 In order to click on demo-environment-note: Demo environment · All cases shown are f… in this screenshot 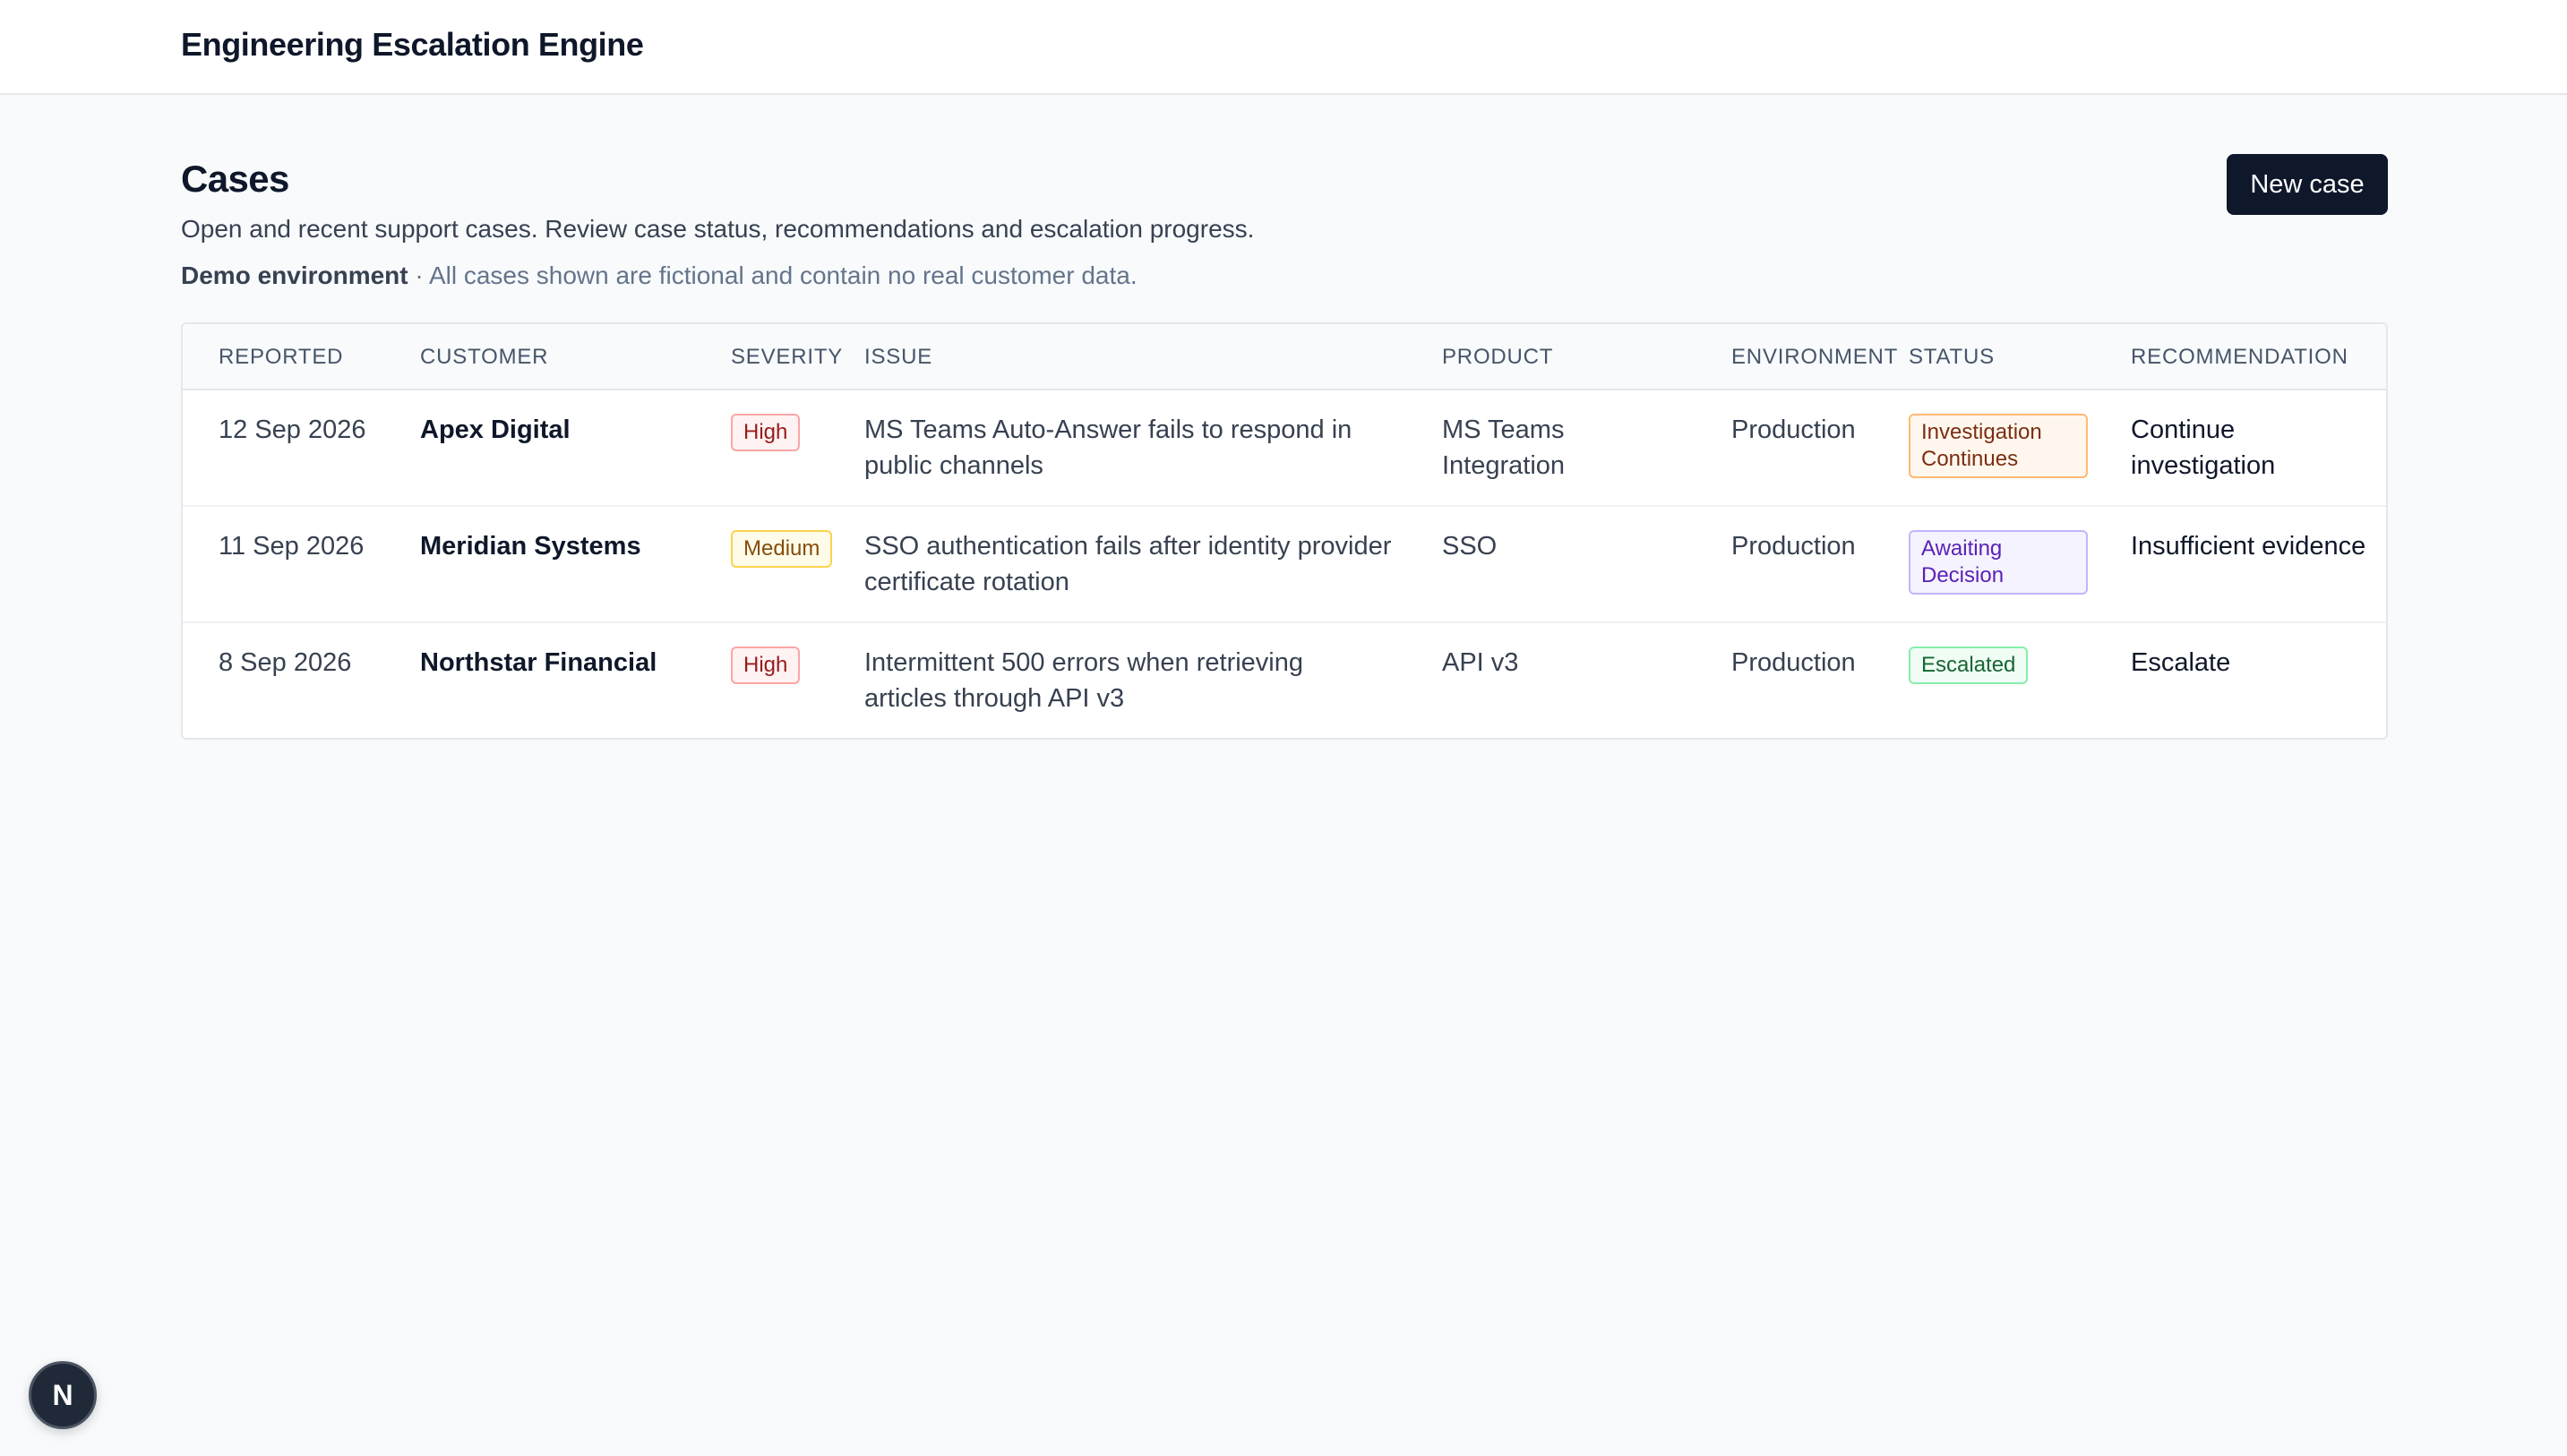, I will do `click(659, 276)`.